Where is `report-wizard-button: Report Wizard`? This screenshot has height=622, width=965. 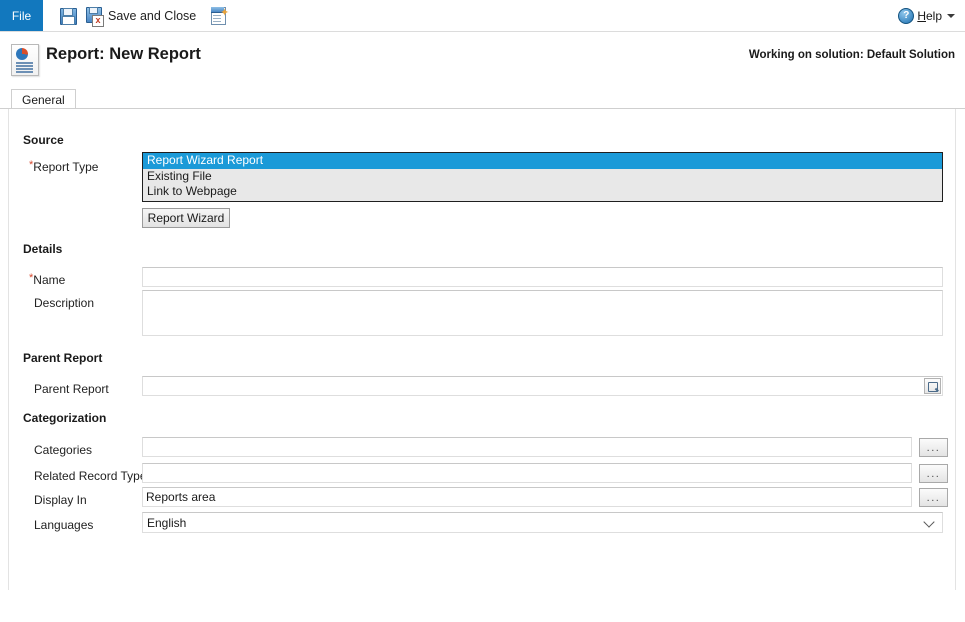
report-wizard-button: Report Wizard is located at coordinates (186, 218).